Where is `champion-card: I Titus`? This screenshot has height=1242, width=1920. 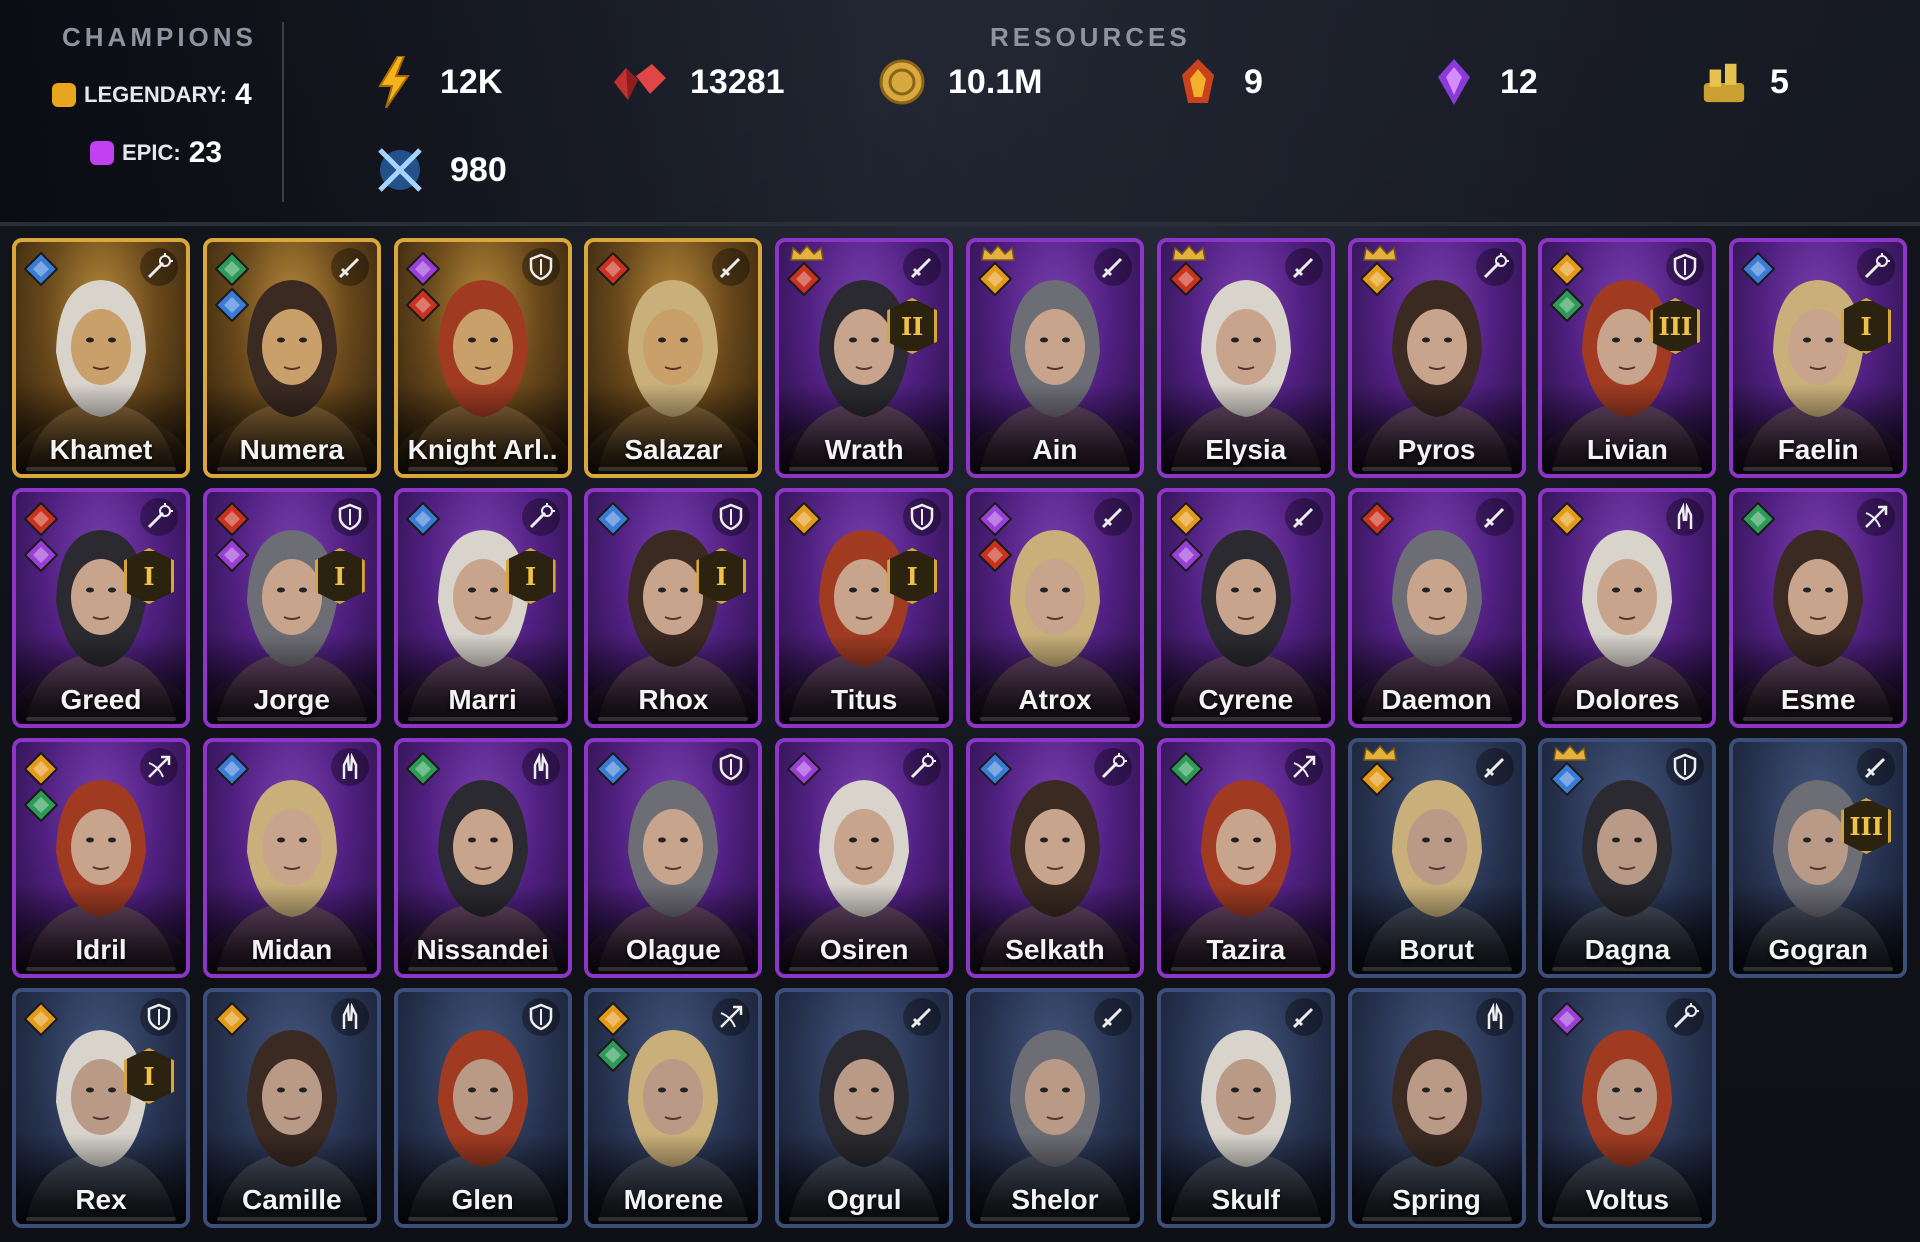 champion-card: I Titus is located at coordinates (864, 608).